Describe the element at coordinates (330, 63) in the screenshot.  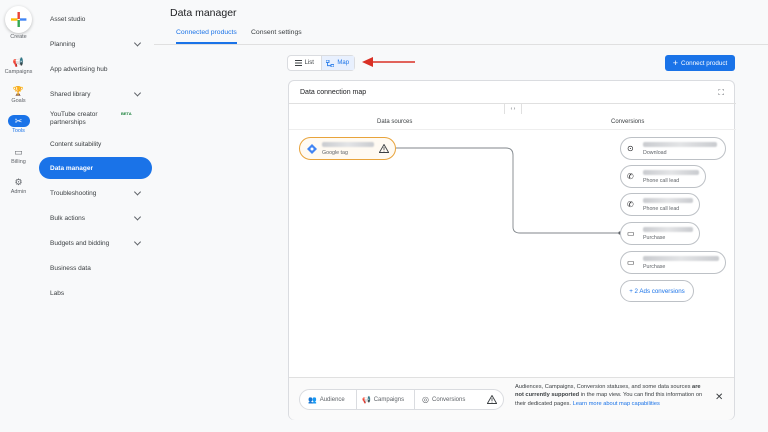
I see `map-icon` at that location.